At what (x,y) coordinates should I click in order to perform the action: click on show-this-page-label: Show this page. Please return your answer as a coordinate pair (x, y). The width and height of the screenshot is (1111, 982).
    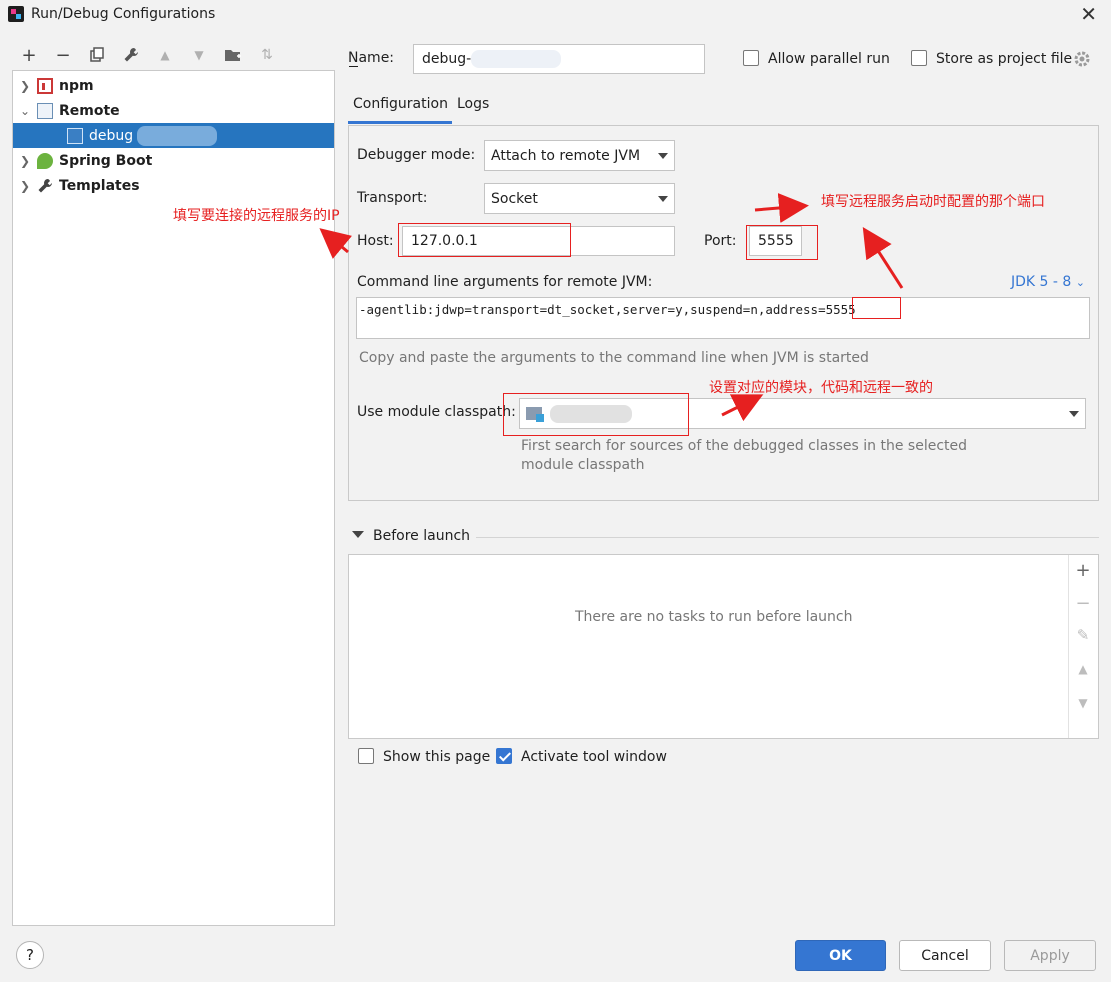
    Looking at the image, I should click on (437, 757).